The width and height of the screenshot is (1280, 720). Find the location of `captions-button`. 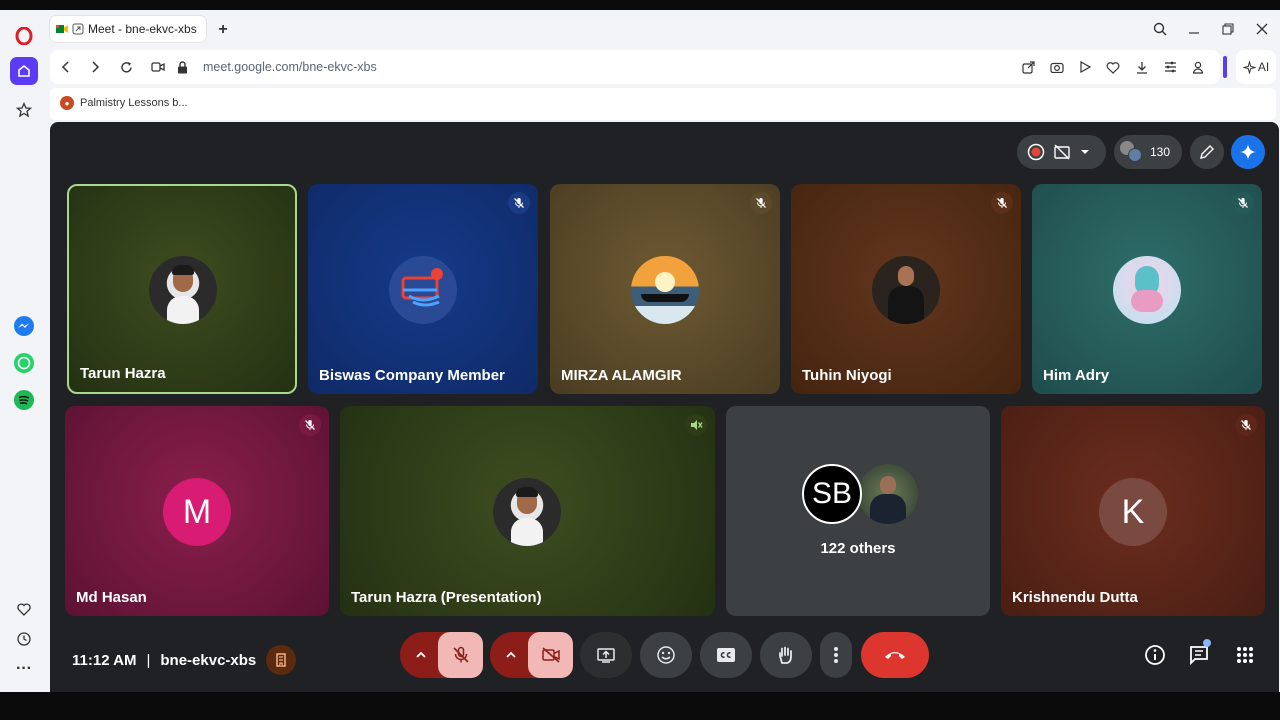

captions-button is located at coordinates (726, 655).